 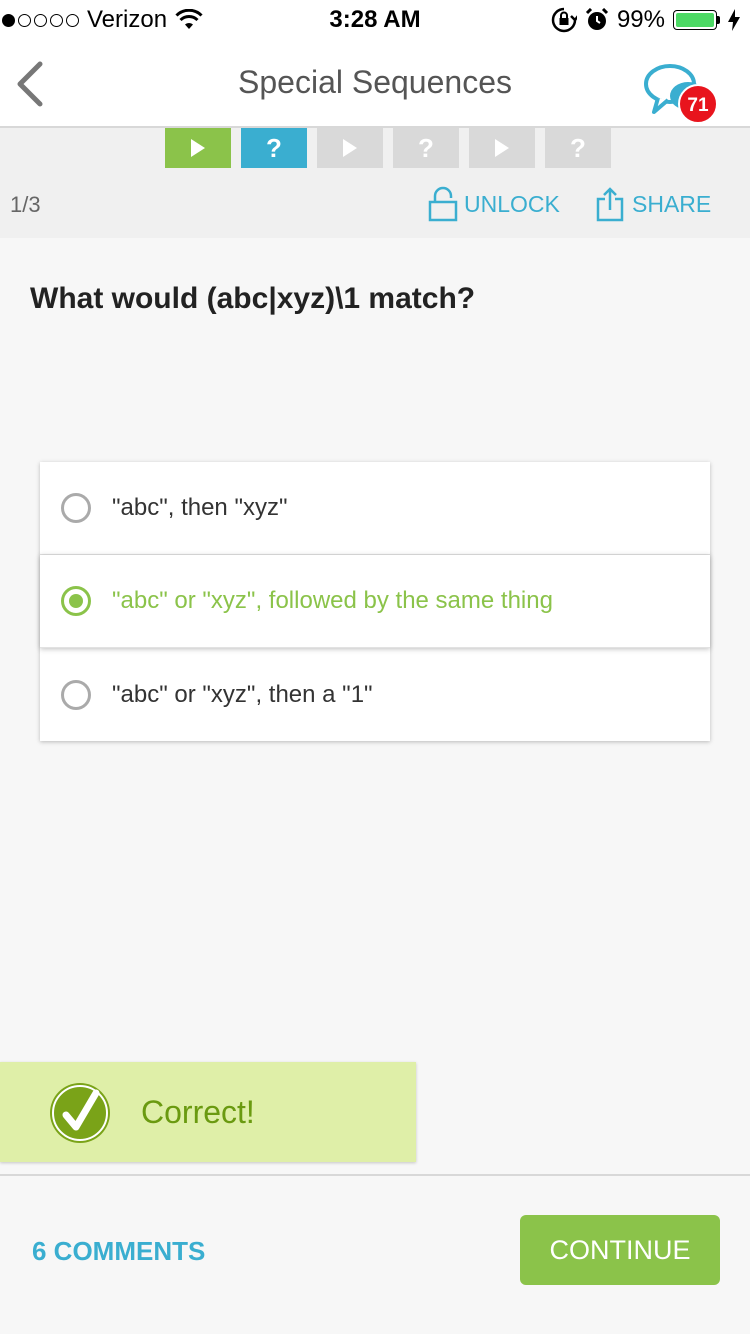 I want to click on charging-icon, so click(x=734, y=20).